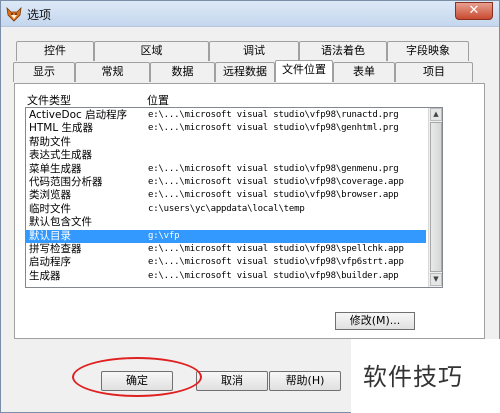 The height and width of the screenshot is (413, 500). What do you see at coordinates (226, 222) in the screenshot?
I see `list-item: 默认包含文件` at bounding box center [226, 222].